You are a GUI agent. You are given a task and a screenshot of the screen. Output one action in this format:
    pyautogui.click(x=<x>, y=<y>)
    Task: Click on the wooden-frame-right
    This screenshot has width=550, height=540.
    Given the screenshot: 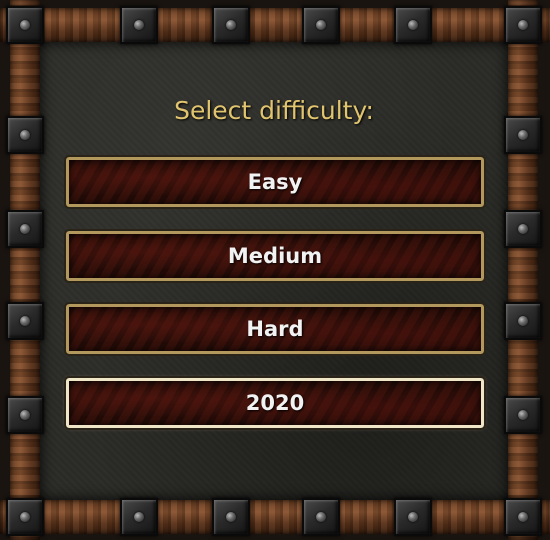 What is the action you would take?
    pyautogui.click(x=523, y=270)
    